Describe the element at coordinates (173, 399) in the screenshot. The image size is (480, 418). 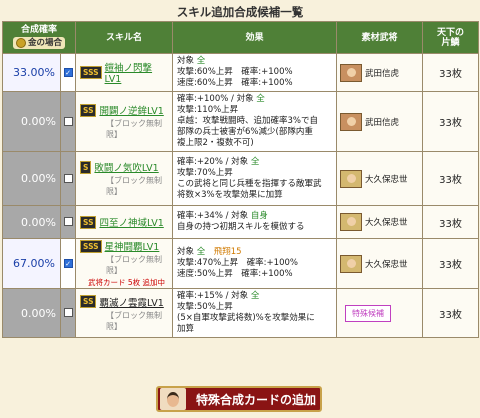
I see `card-portrait-icon` at that location.